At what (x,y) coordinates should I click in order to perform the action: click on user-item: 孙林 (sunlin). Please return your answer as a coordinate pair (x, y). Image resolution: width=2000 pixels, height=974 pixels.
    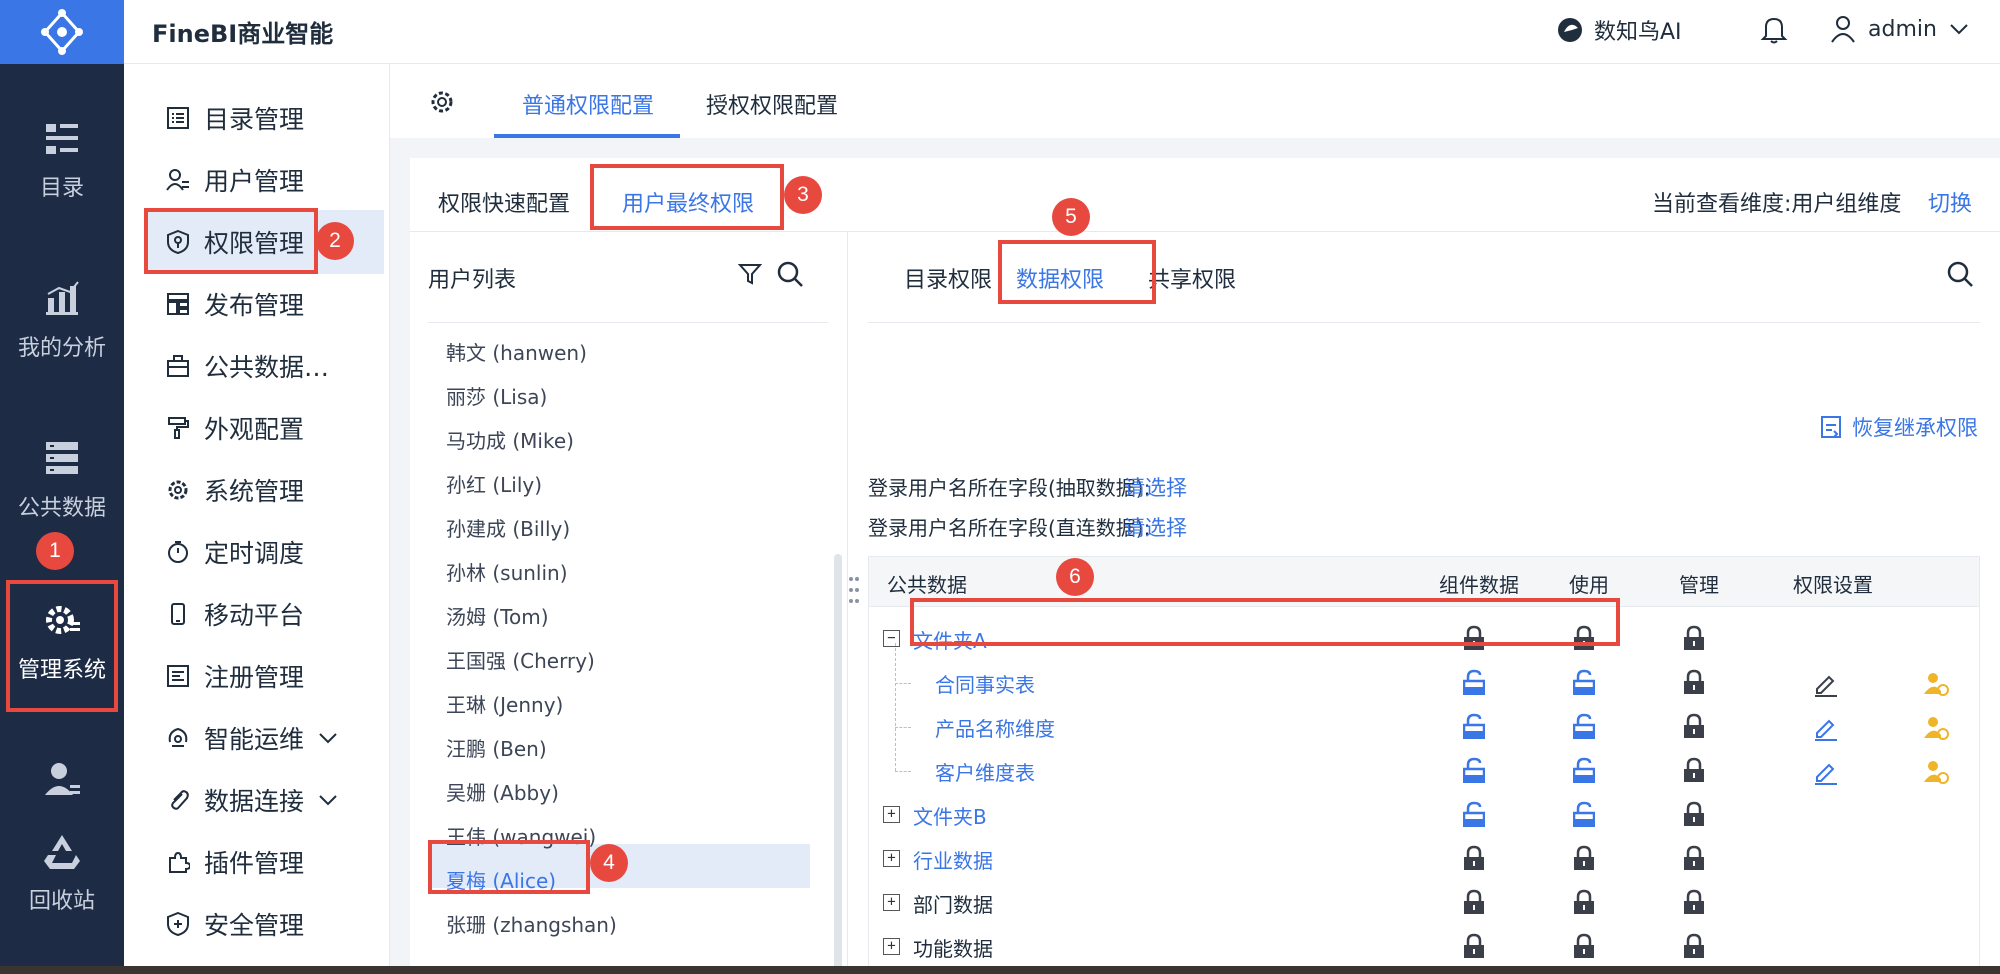
    Looking at the image, I should click on (507, 571).